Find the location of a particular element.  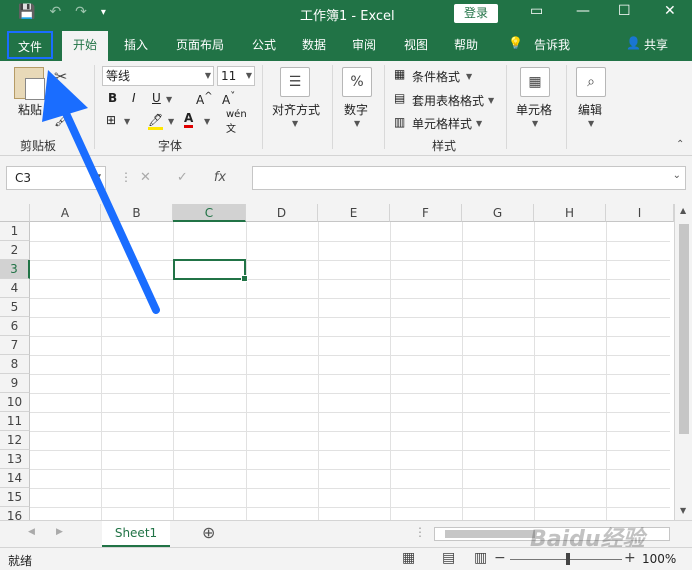

conditional-format-dropdown-icon: ▼ is located at coordinates (469, 76).